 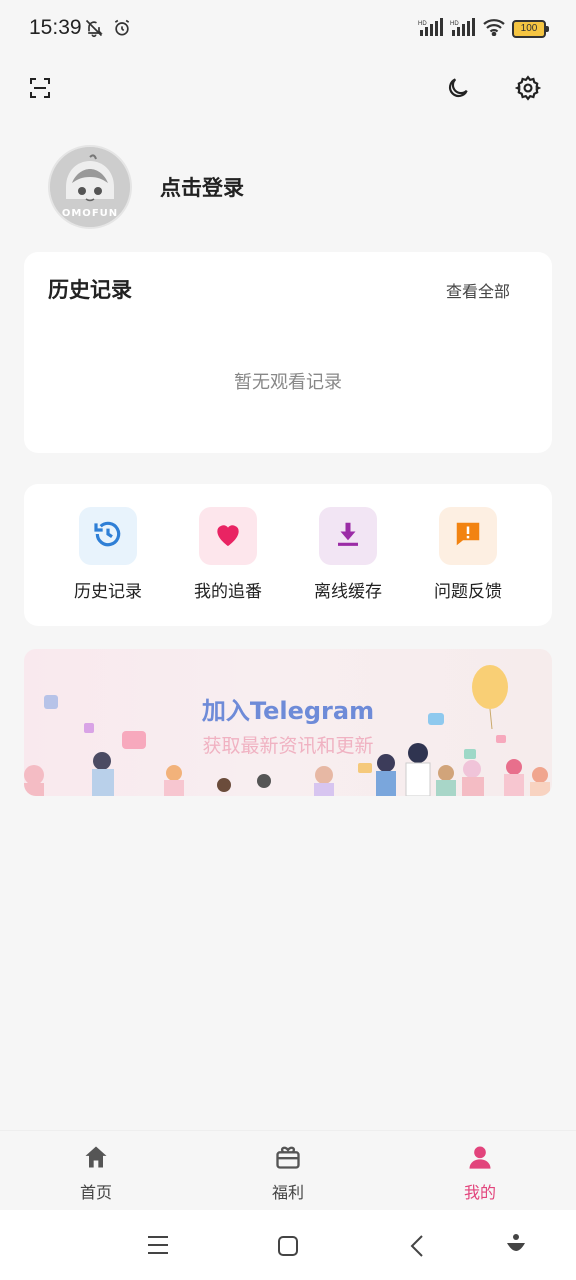 I want to click on home-square-icon, so click(x=288, y=1248).